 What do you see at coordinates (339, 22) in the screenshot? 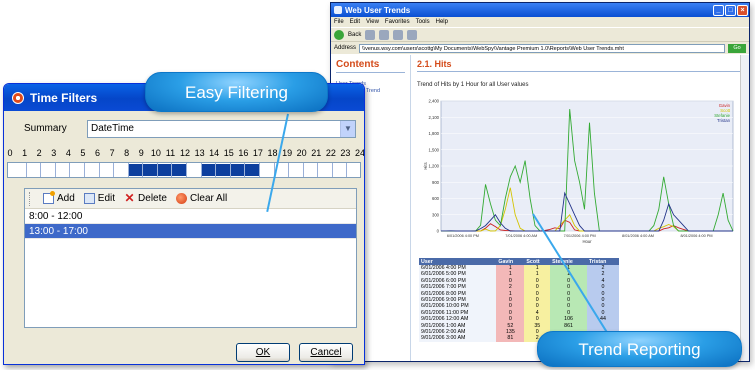
I see `menu-file: File` at bounding box center [339, 22].